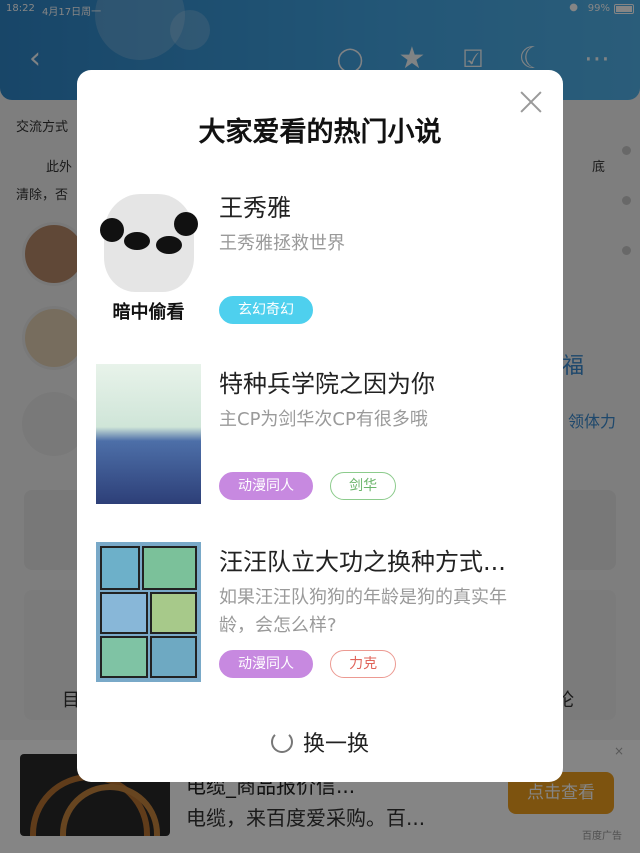 The width and height of the screenshot is (640, 853). I want to click on novel-description: 主CP为剑华次CP有很多哦, so click(323, 419).